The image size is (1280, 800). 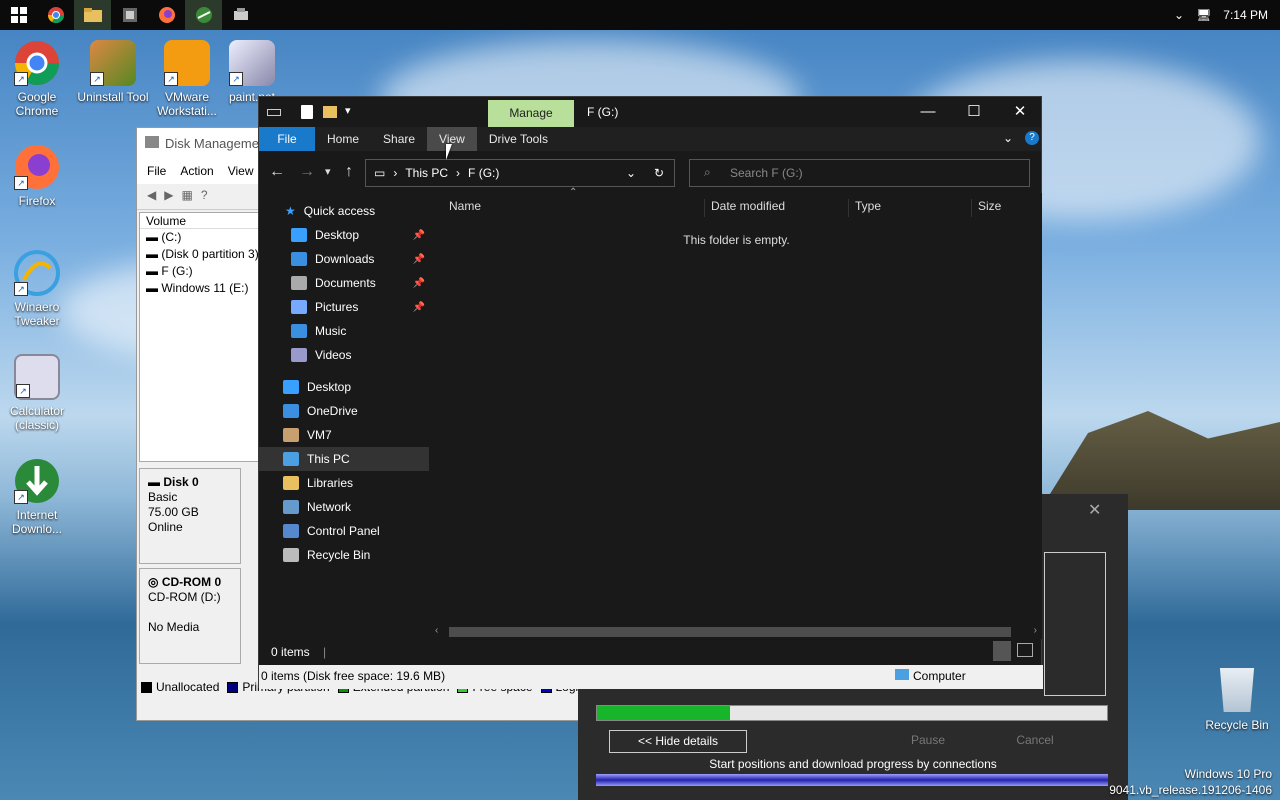 I want to click on hide-details-button: << Hide details, so click(x=678, y=741).